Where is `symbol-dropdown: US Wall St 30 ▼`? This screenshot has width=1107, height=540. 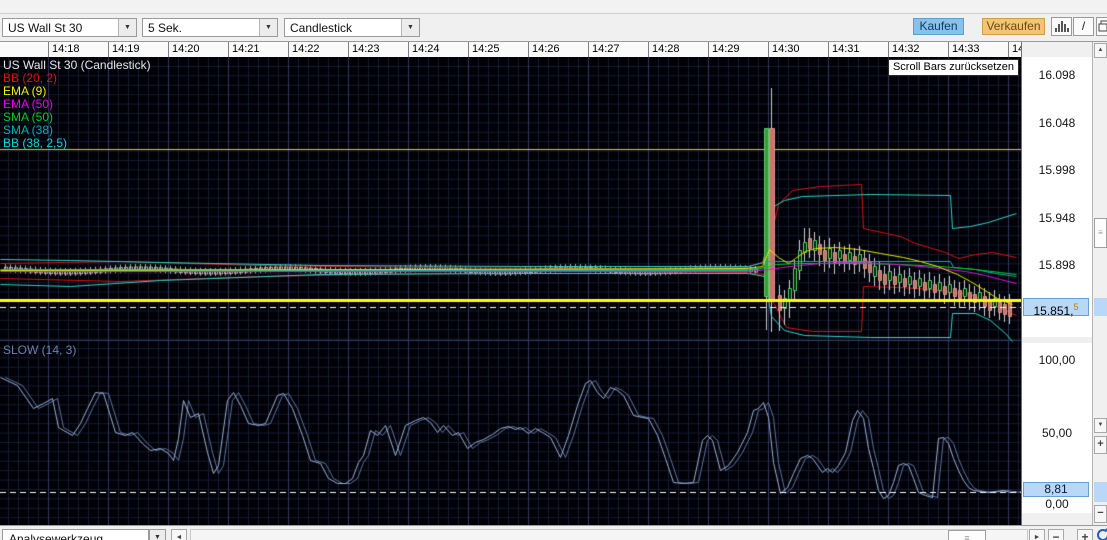 symbol-dropdown: US Wall St 30 ▼ is located at coordinates (69, 27).